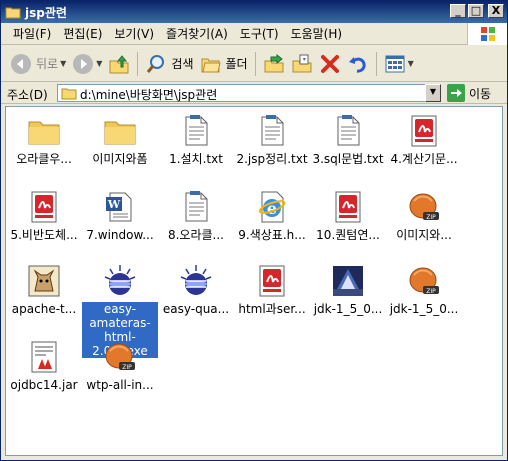 Image resolution: width=508 pixels, height=461 pixels. I want to click on go-label: 이동, so click(480, 93).